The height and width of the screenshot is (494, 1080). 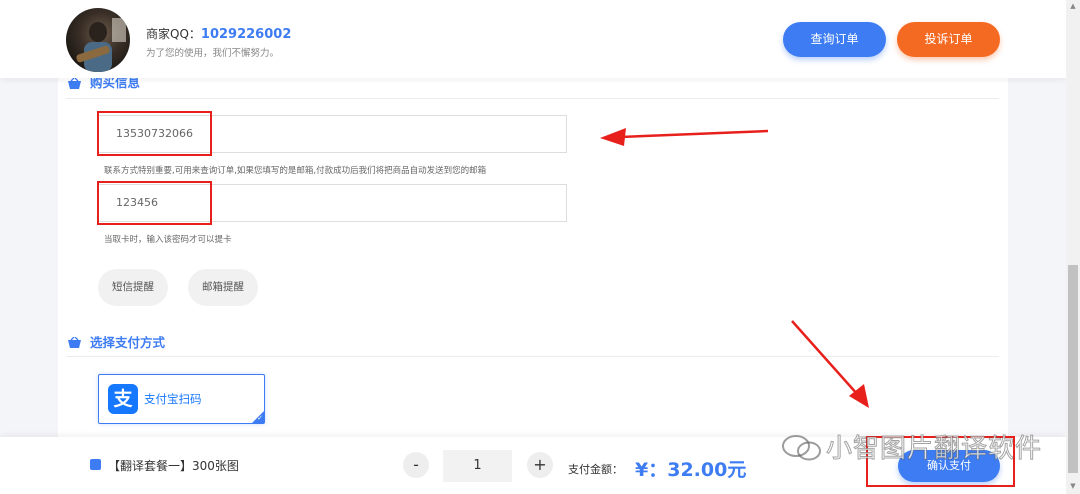 What do you see at coordinates (934, 449) in the screenshot?
I see `watermark-text: 小智图片翻译软件` at bounding box center [934, 449].